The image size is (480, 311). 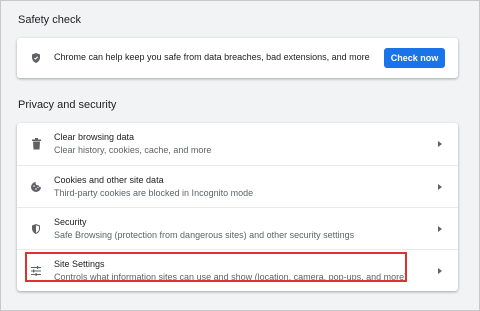 I want to click on sliders-icon, so click(x=36, y=271).